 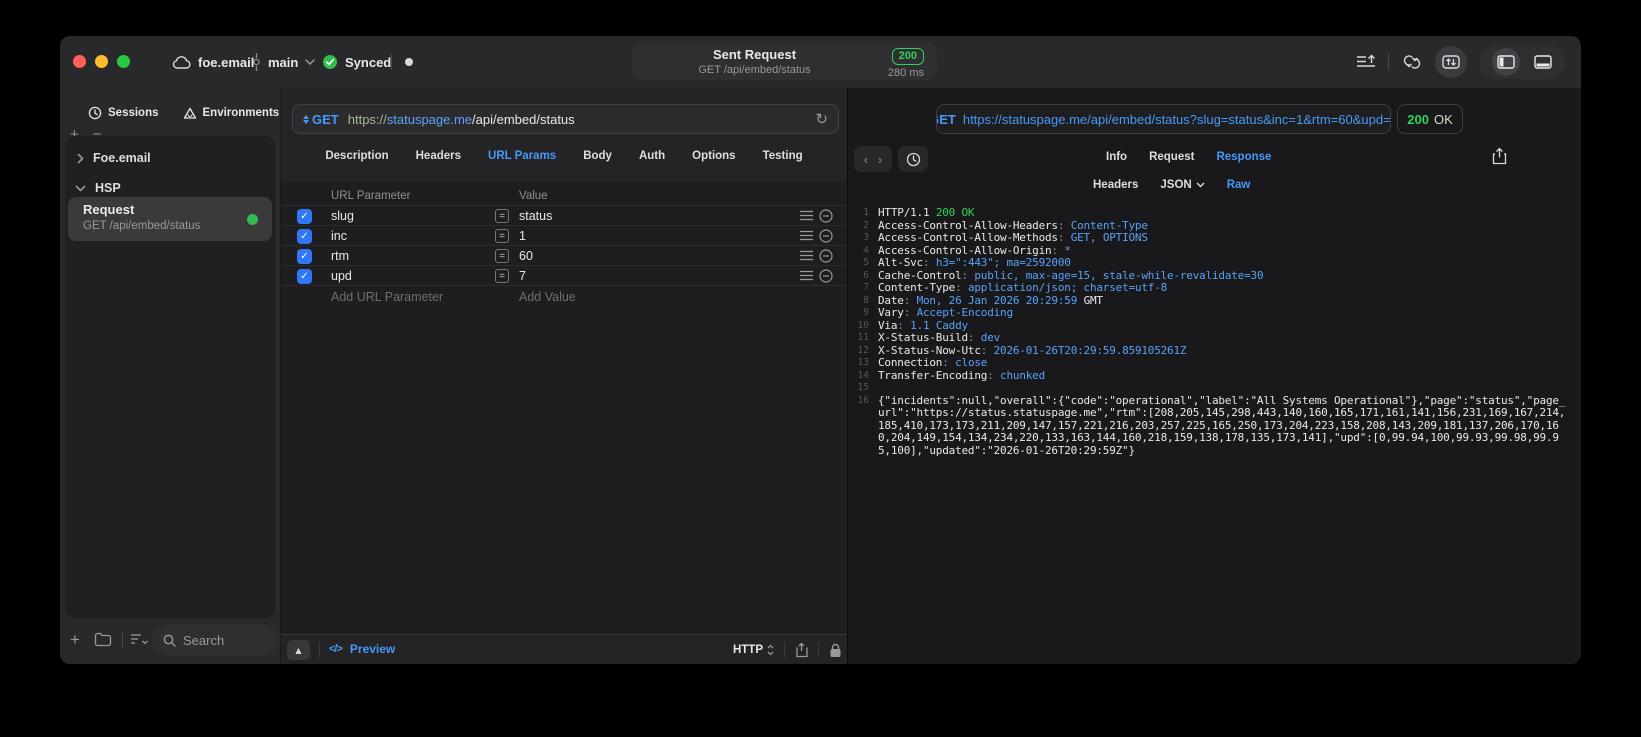 I want to click on request-footer-bar: ▲ </> Preview HTTP, so click(x=564, y=649).